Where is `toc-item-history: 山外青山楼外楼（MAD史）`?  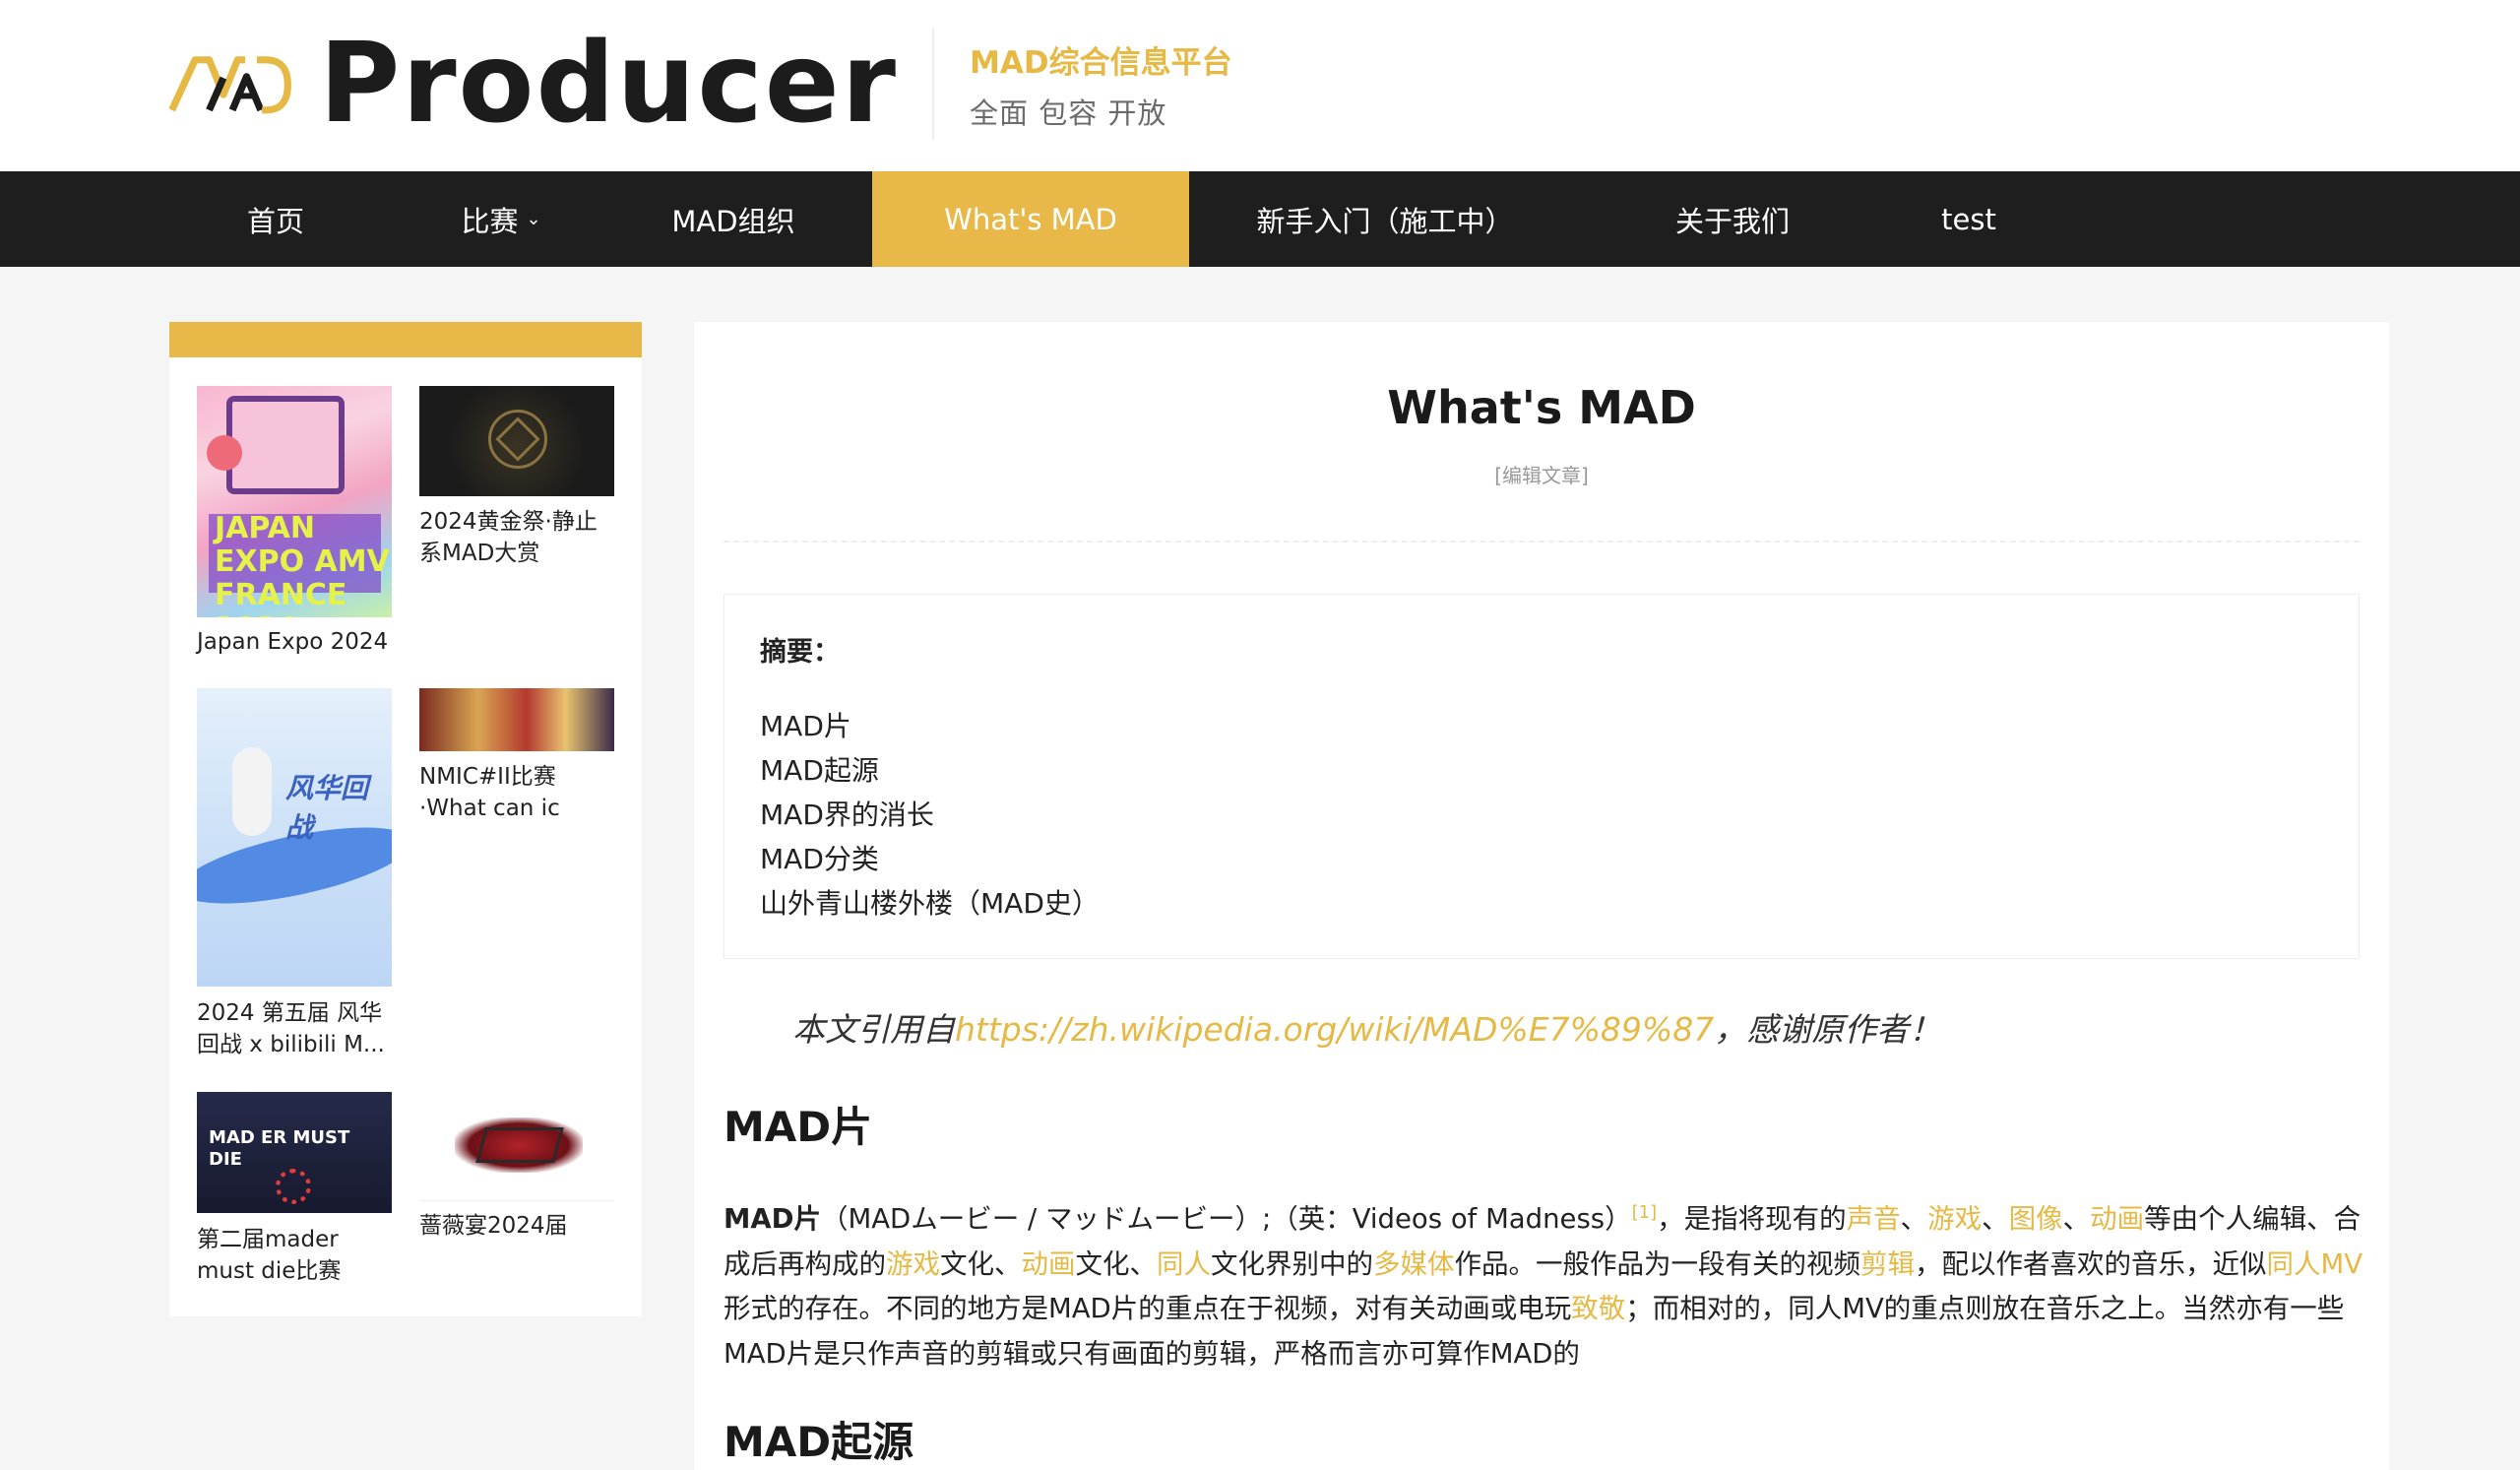
toc-item-history: 山外青山楼外楼（MAD史） is located at coordinates (930, 902).